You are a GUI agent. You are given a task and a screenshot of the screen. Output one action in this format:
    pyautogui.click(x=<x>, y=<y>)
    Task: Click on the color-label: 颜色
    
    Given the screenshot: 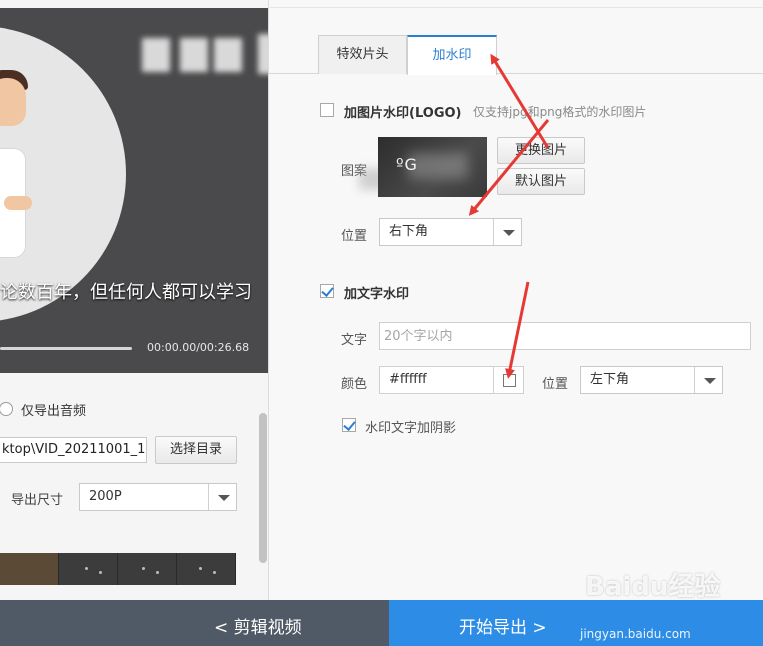 What is the action you would take?
    pyautogui.click(x=354, y=384)
    